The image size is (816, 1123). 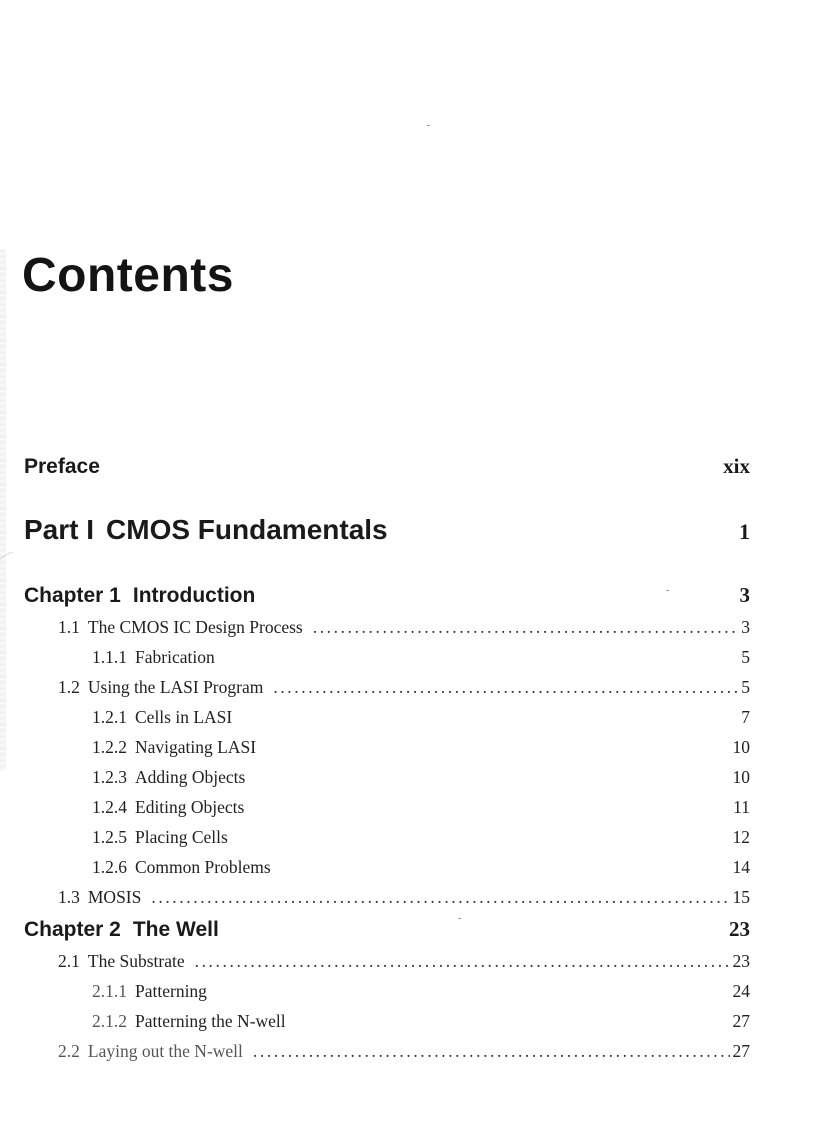 What do you see at coordinates (69, 687) in the screenshot?
I see `section-number: 1.2` at bounding box center [69, 687].